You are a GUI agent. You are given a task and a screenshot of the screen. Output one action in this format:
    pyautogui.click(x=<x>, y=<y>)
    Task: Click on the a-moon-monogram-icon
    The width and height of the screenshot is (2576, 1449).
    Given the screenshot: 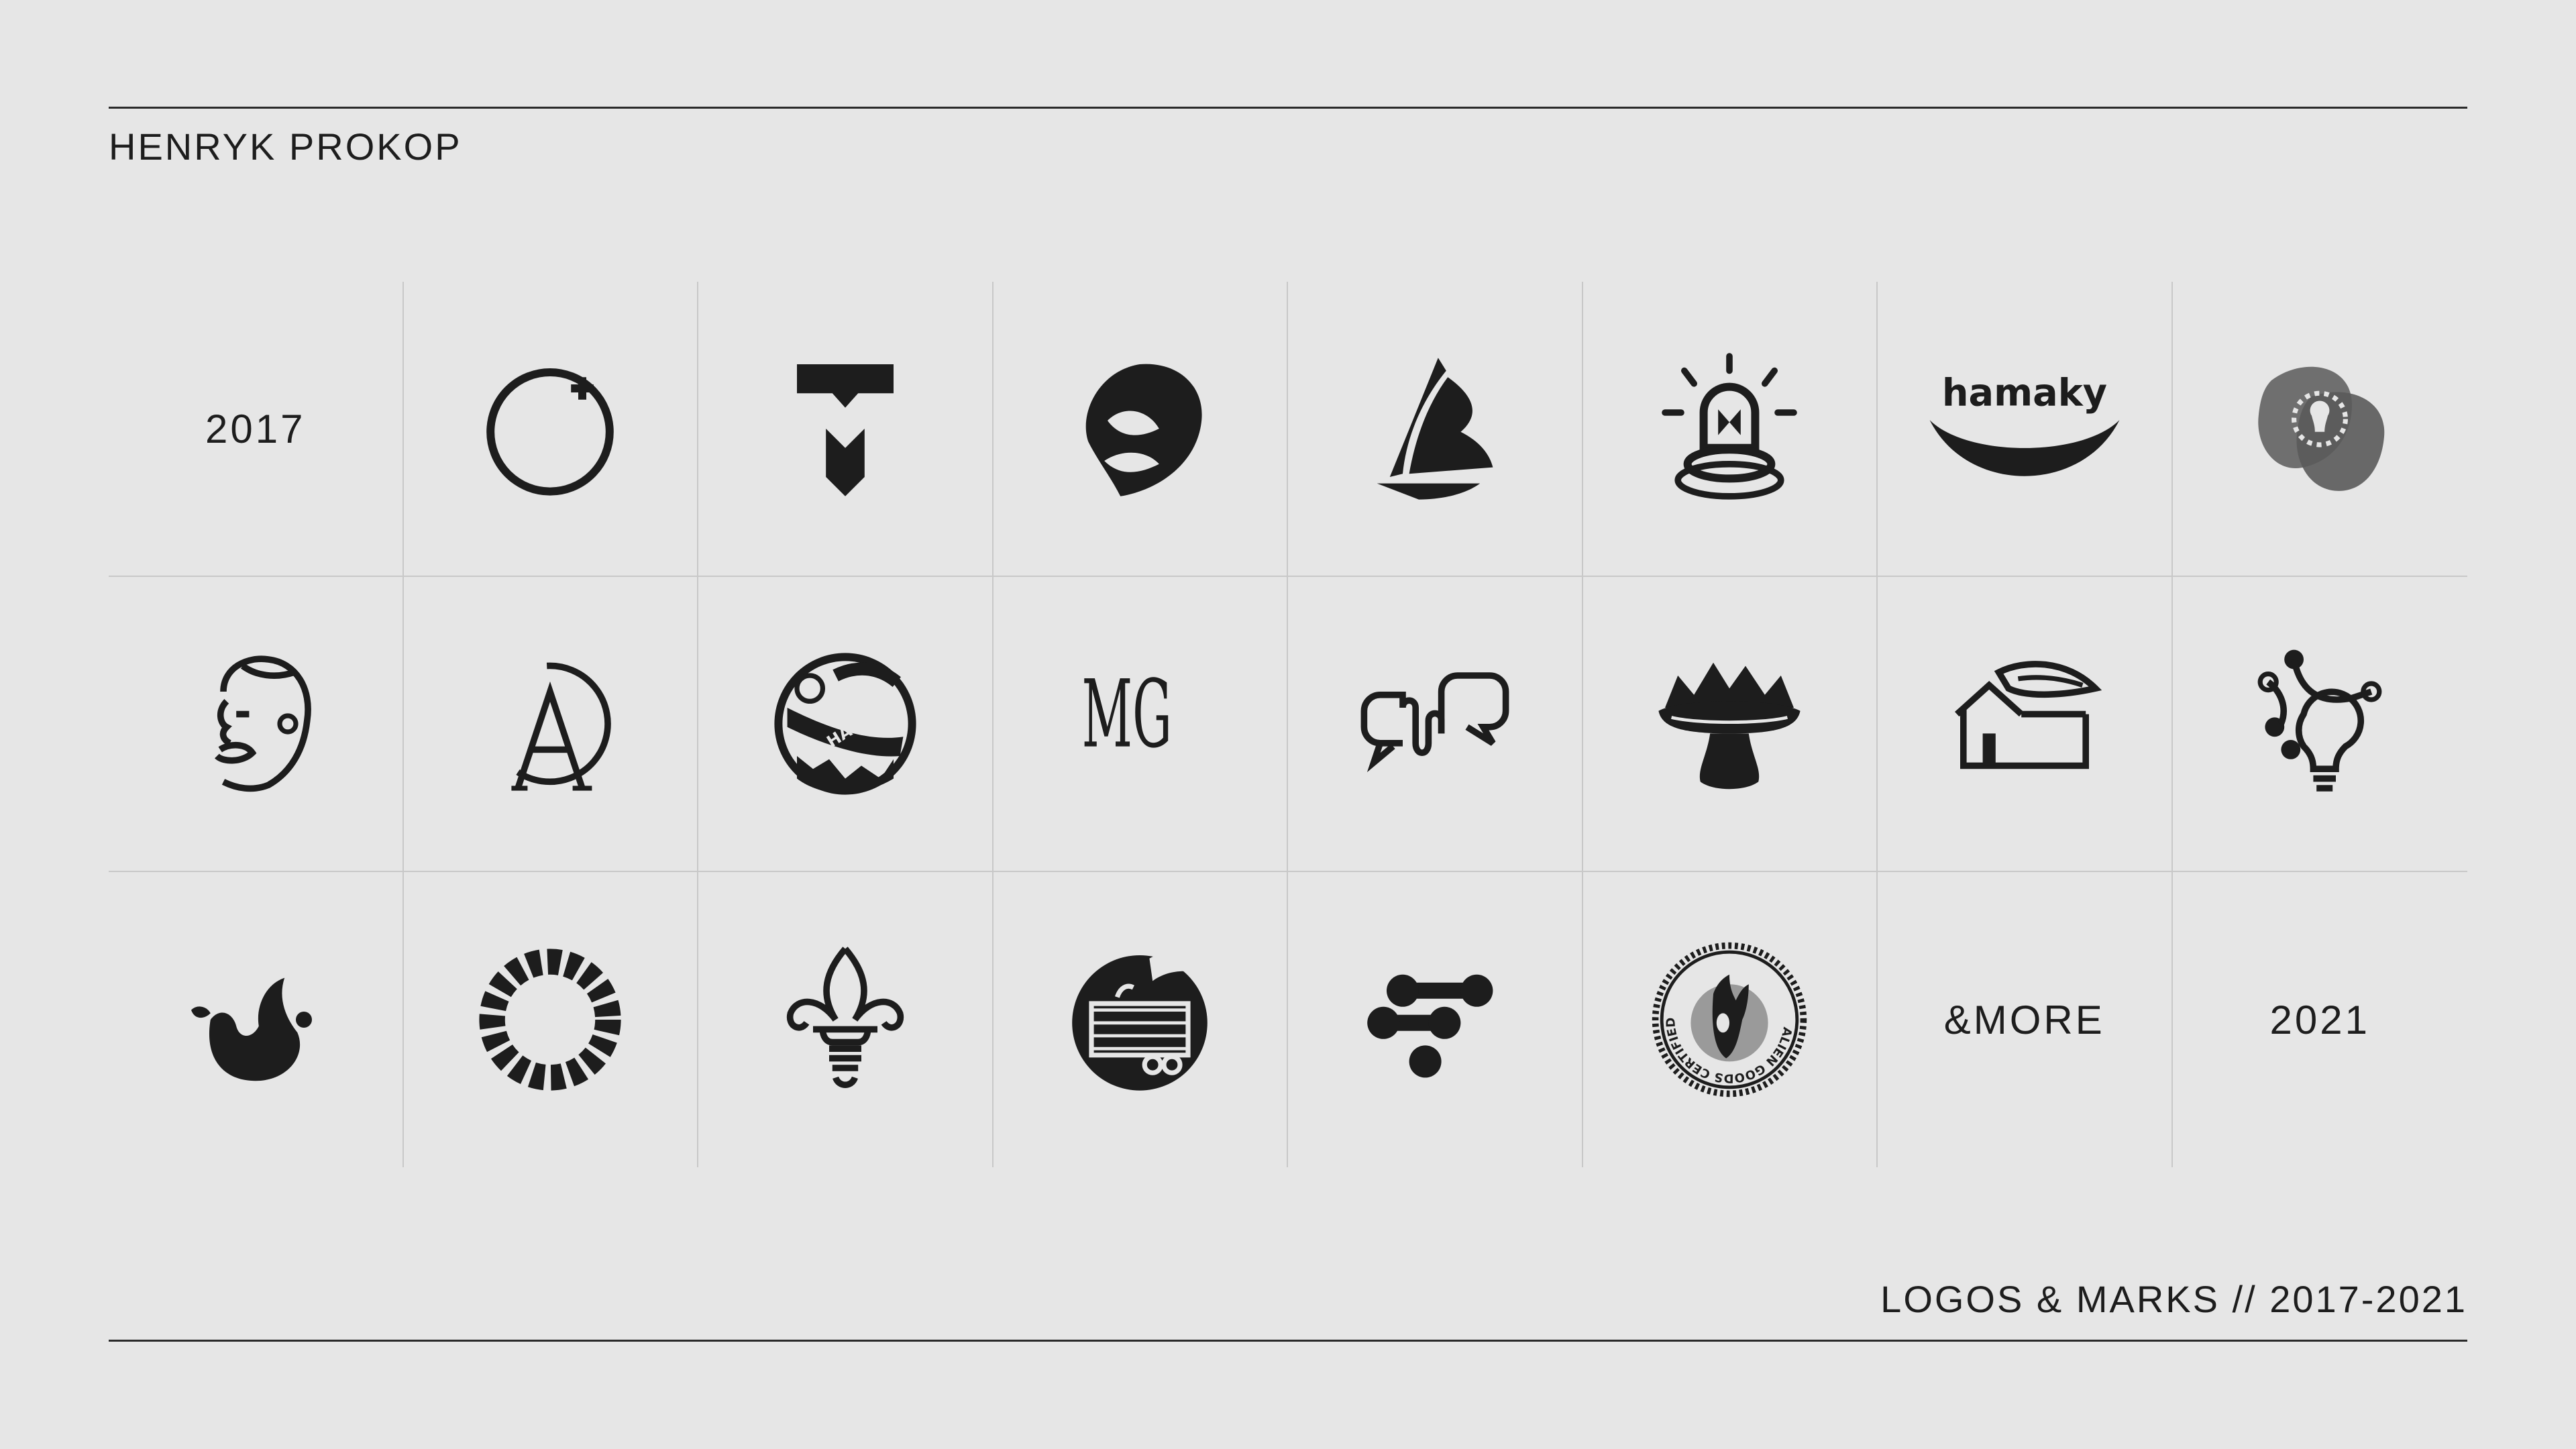 What is the action you would take?
    pyautogui.click(x=561, y=726)
    